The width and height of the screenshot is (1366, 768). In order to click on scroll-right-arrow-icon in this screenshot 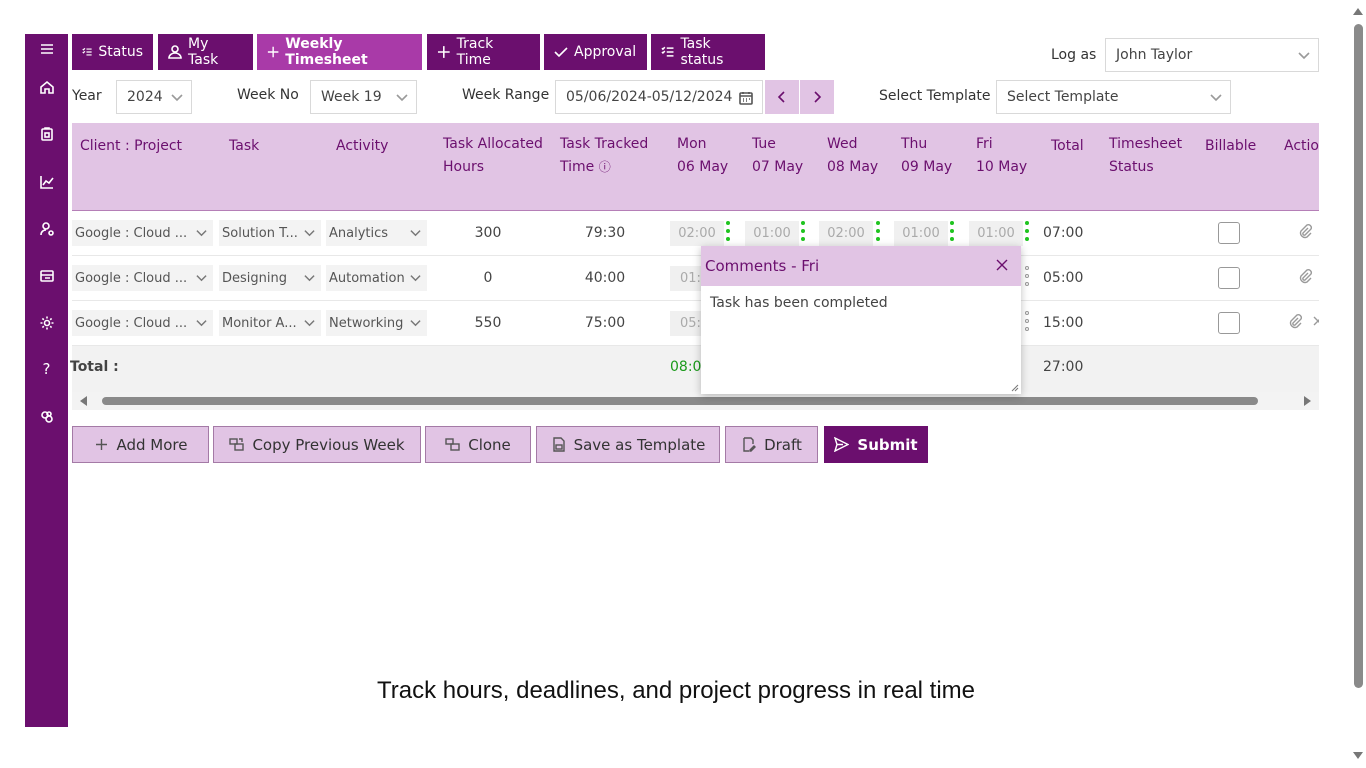, I will do `click(1307, 401)`.